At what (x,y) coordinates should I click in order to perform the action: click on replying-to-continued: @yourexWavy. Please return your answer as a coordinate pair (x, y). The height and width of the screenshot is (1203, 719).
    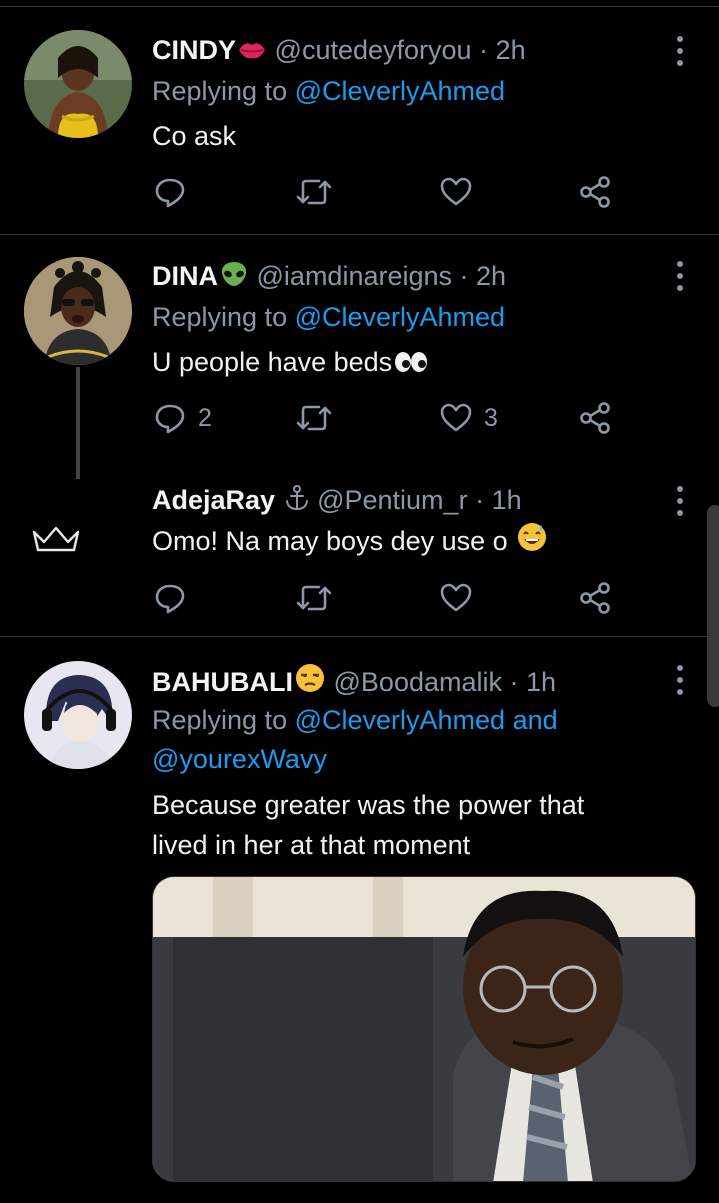
    Looking at the image, I should click on (239, 759).